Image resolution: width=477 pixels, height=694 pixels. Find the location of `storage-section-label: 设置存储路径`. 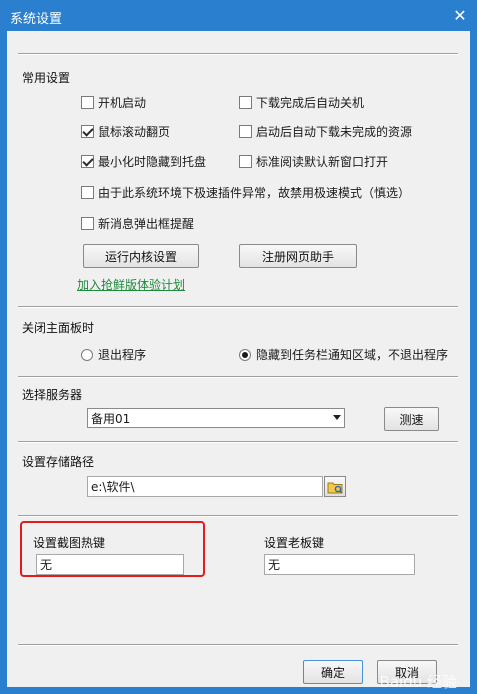

storage-section-label: 设置存储路径 is located at coordinates (58, 462).